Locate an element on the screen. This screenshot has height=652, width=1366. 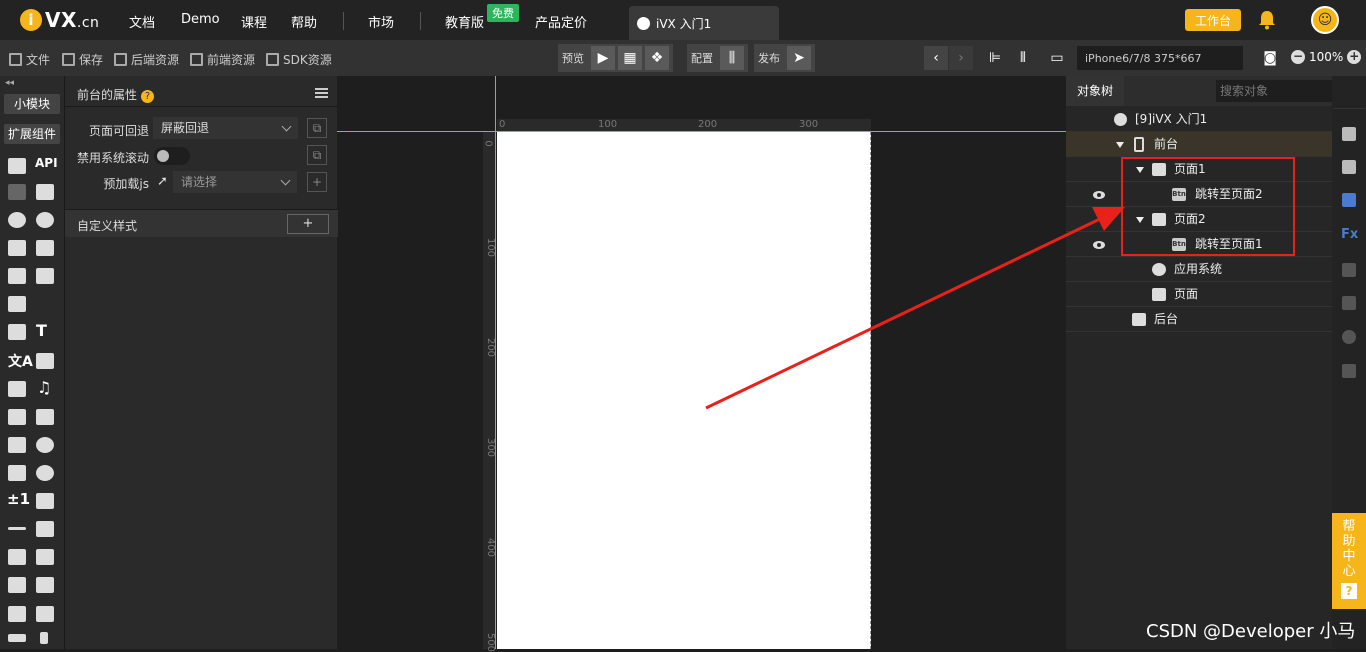
sql-icon is located at coordinates (1349, 371).